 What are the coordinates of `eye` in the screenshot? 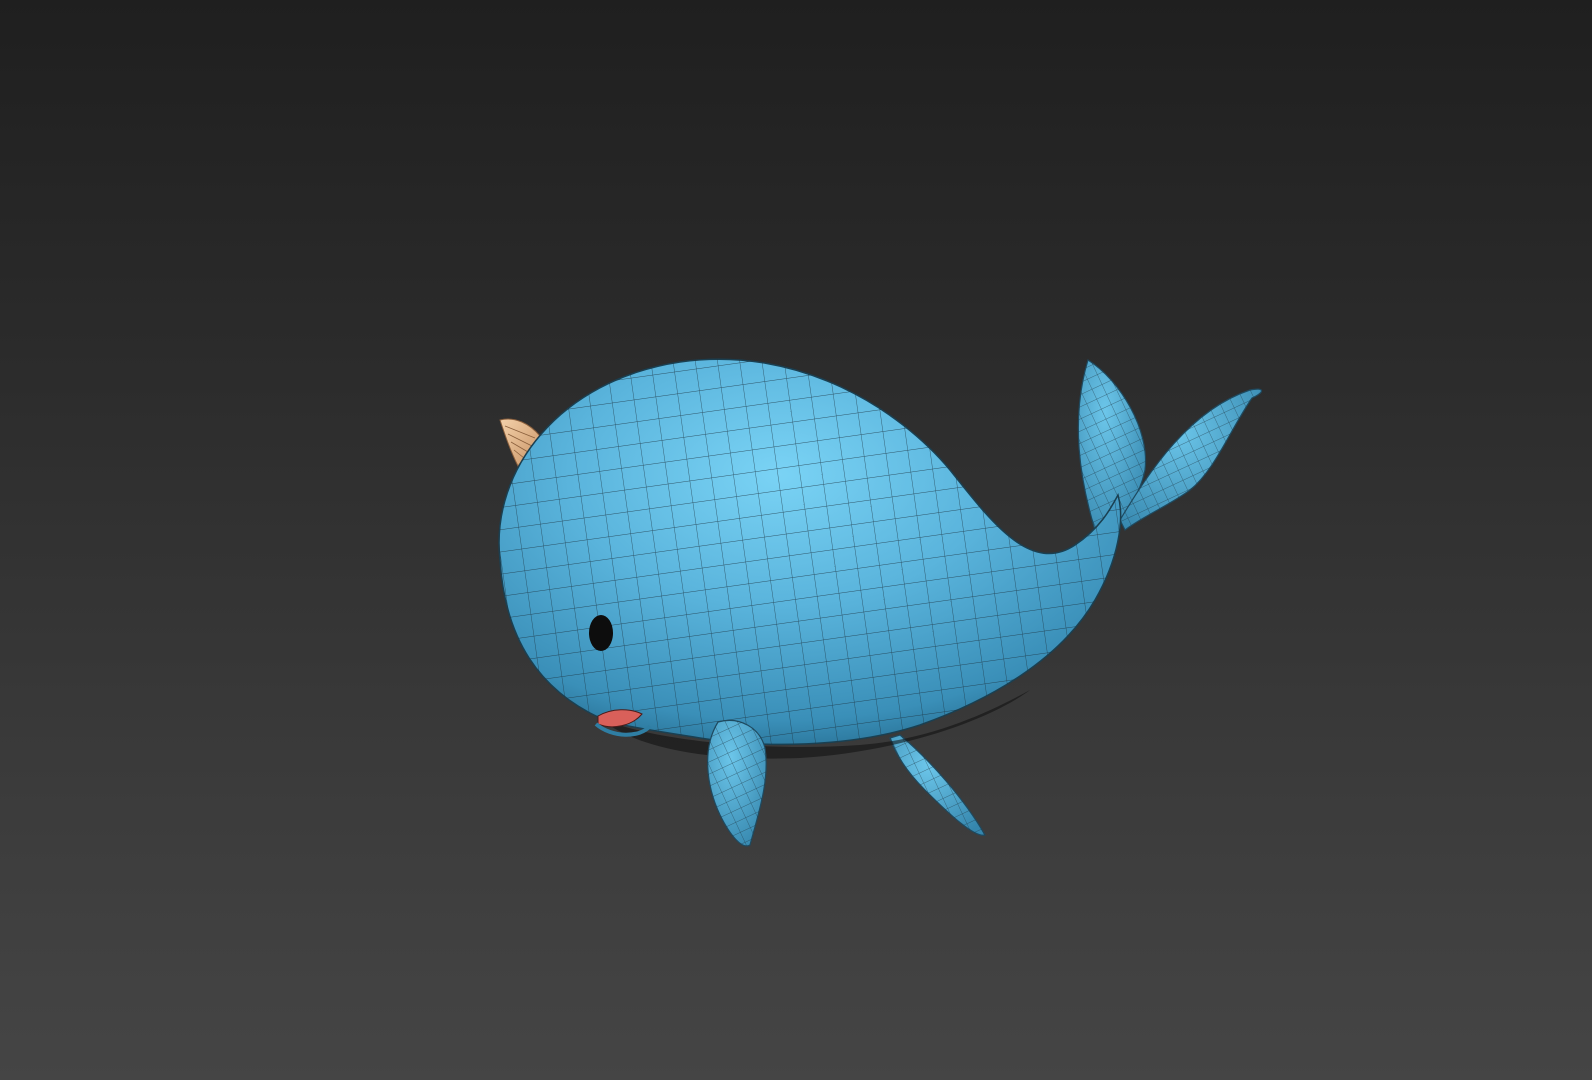 It's located at (601, 633).